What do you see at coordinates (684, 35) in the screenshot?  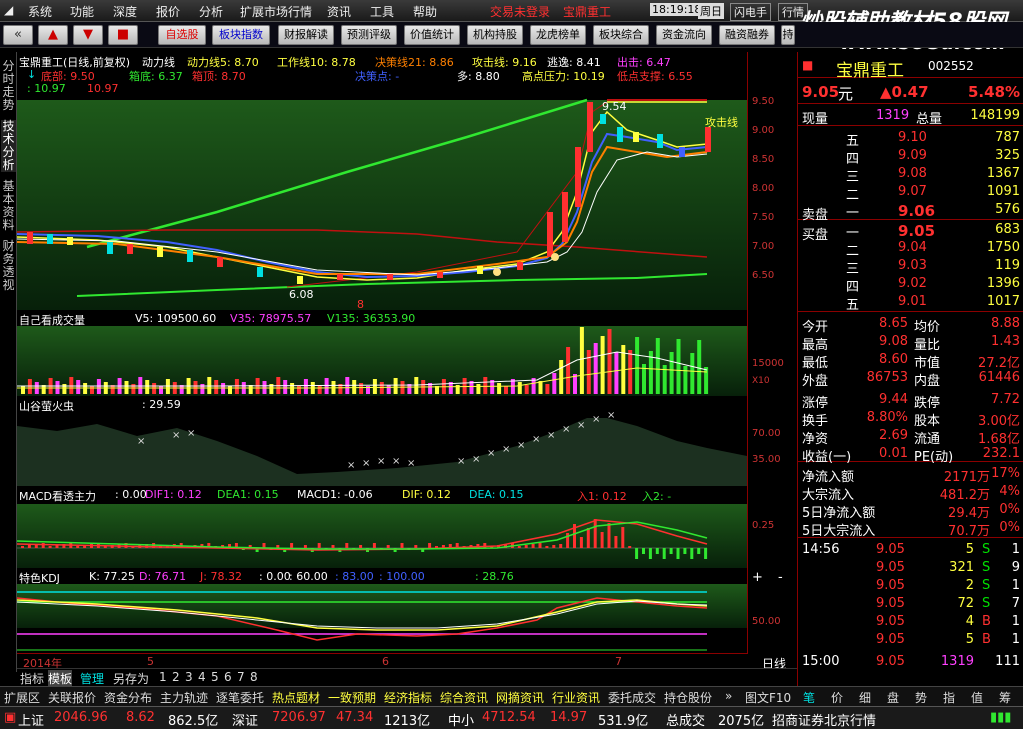 I see `tab-capital-flow: 资金流向` at bounding box center [684, 35].